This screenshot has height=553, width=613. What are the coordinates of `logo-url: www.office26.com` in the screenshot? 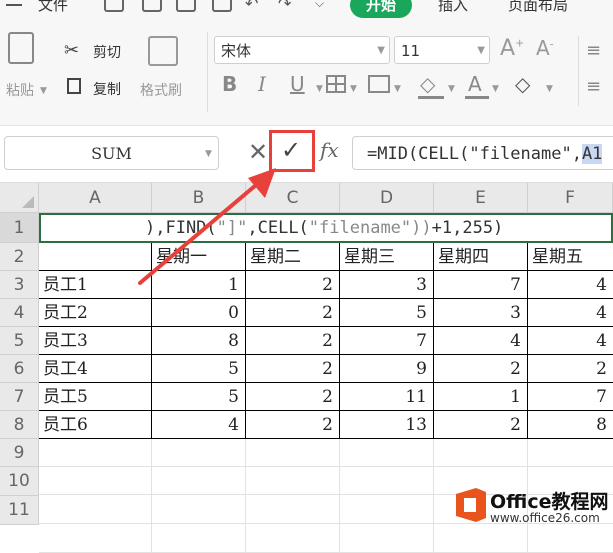 It's located at (545, 518).